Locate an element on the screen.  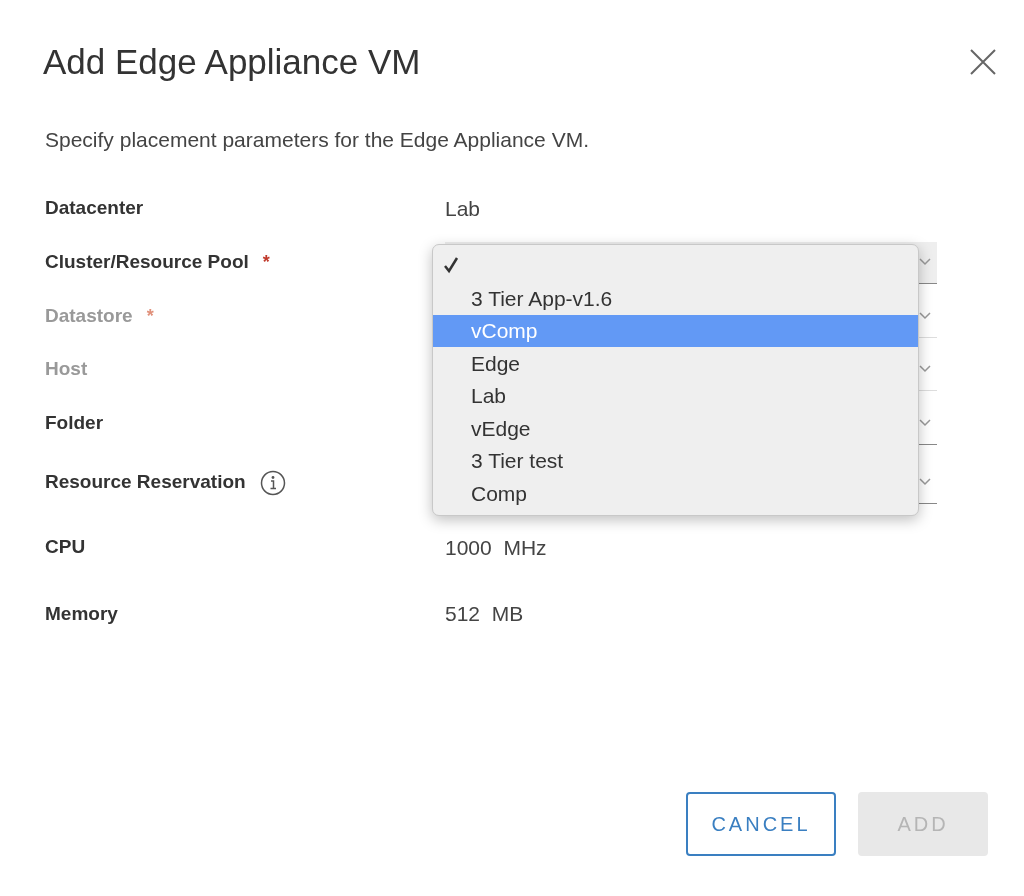
field-label: CPU is located at coordinates (65, 547).